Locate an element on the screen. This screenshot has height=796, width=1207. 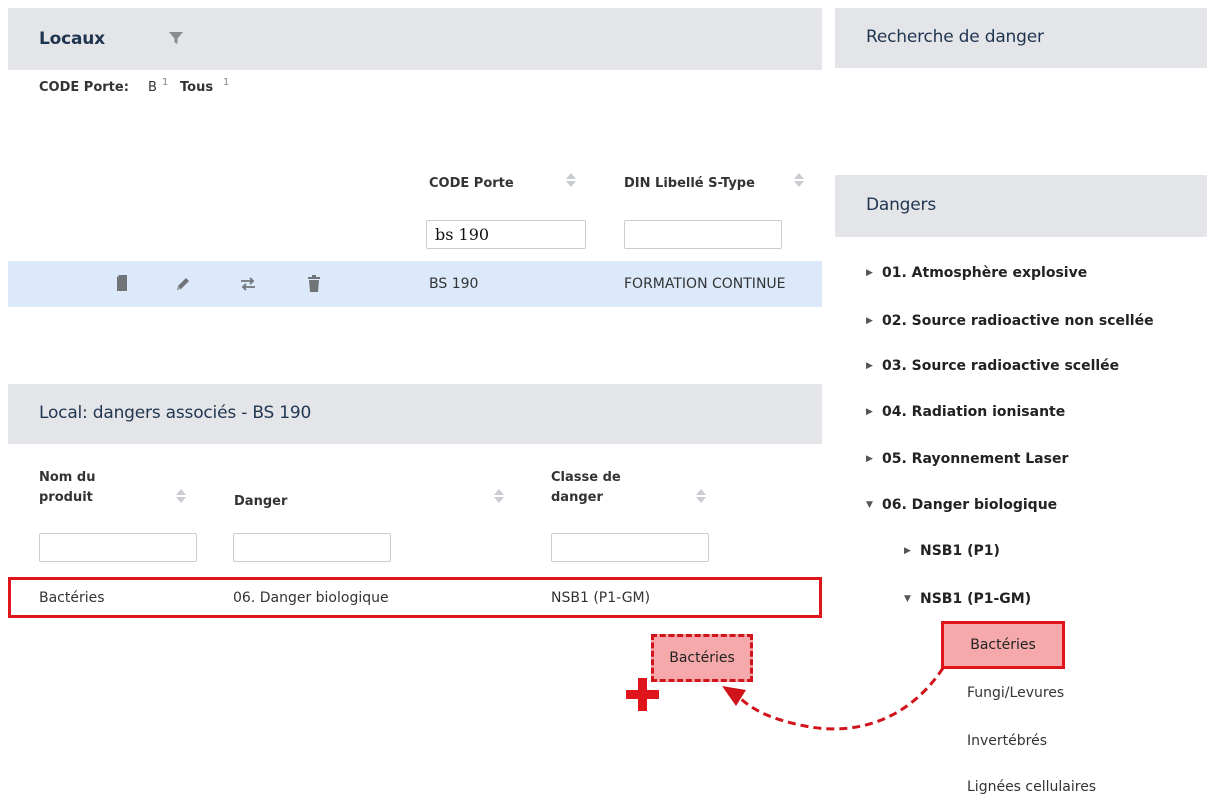
classe-filter-input is located at coordinates (630, 547).